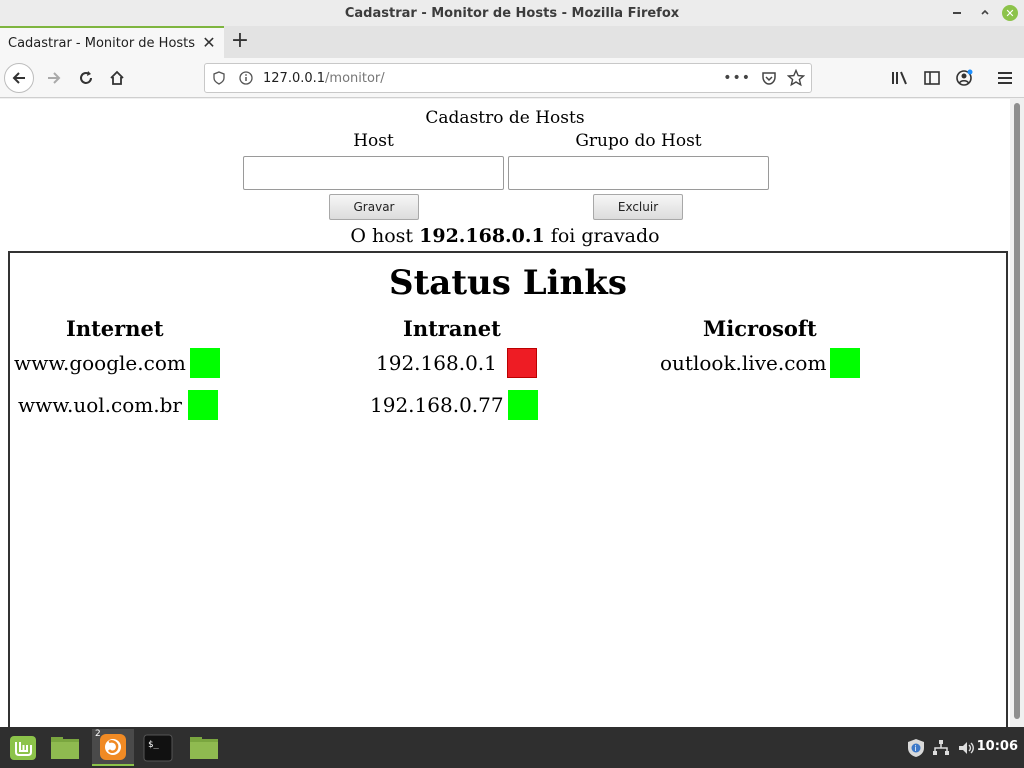 This screenshot has height=768, width=1024. Describe the element at coordinates (382, 236) in the screenshot. I see `message-prefix: O host` at that location.